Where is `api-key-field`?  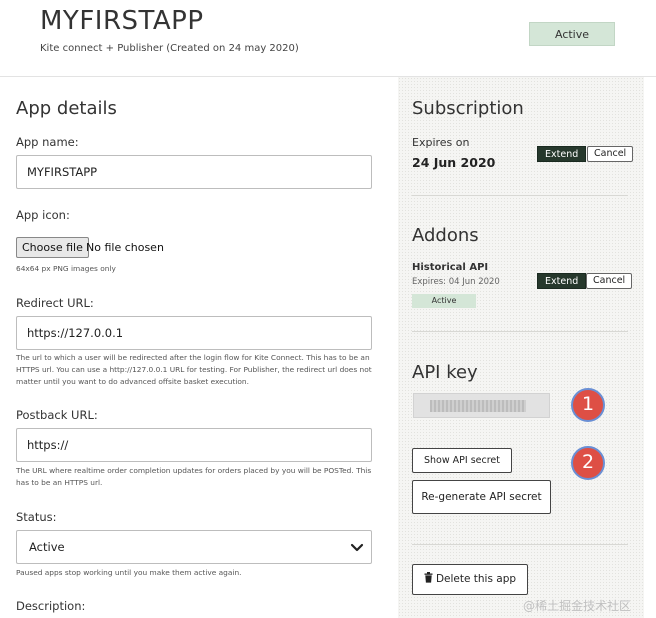 api-key-field is located at coordinates (481, 405).